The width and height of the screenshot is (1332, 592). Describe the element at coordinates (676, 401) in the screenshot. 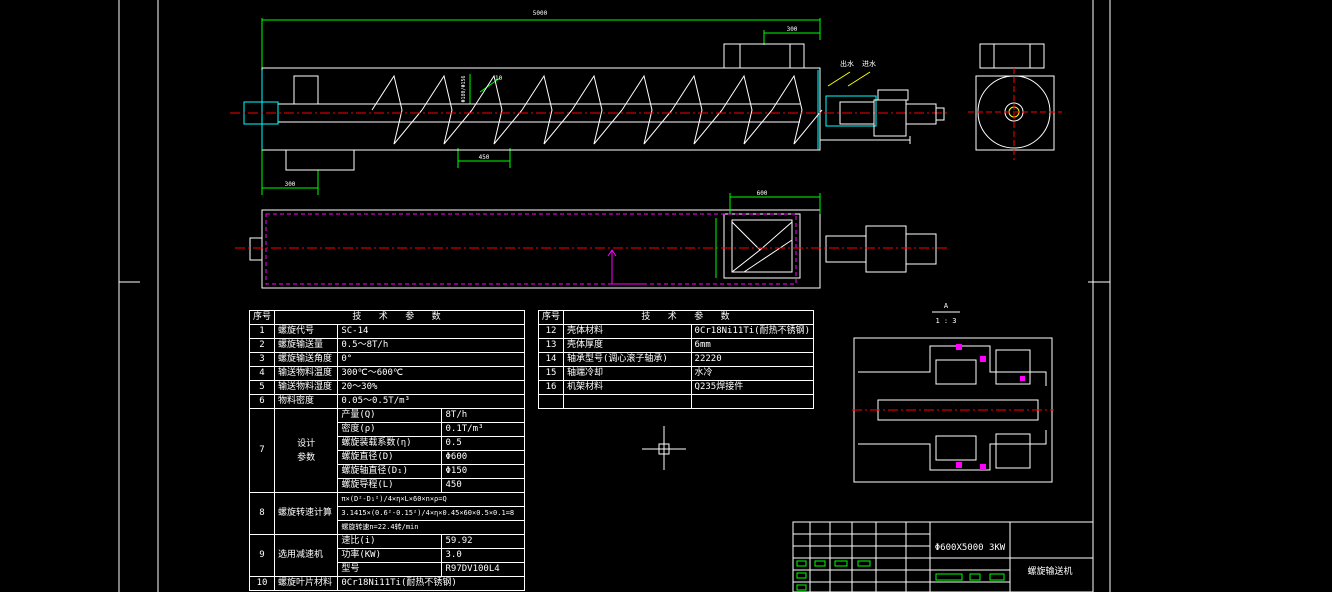

I see `table-row` at that location.